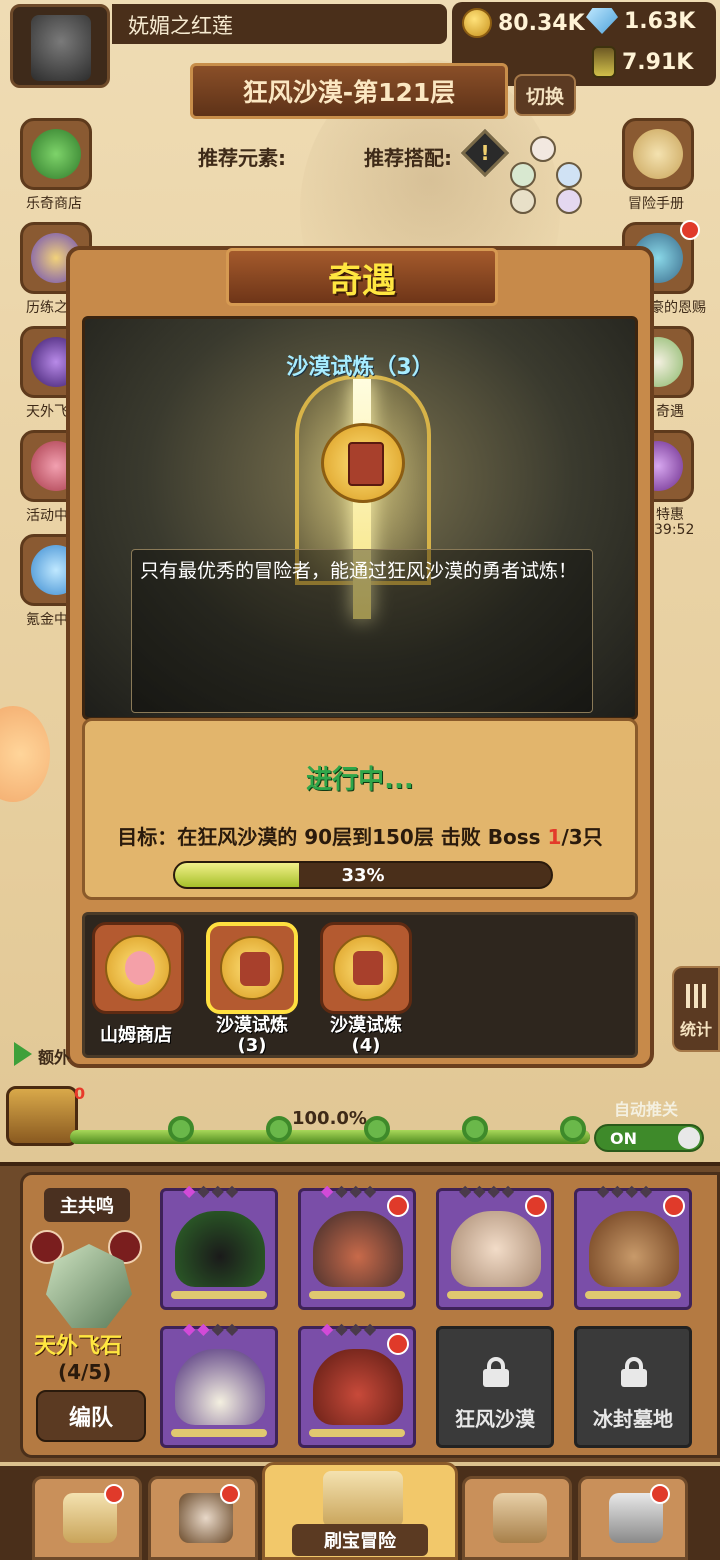 The height and width of the screenshot is (1560, 720). What do you see at coordinates (242, 158) in the screenshot?
I see `recommend-element-label: 推荐元素:` at bounding box center [242, 158].